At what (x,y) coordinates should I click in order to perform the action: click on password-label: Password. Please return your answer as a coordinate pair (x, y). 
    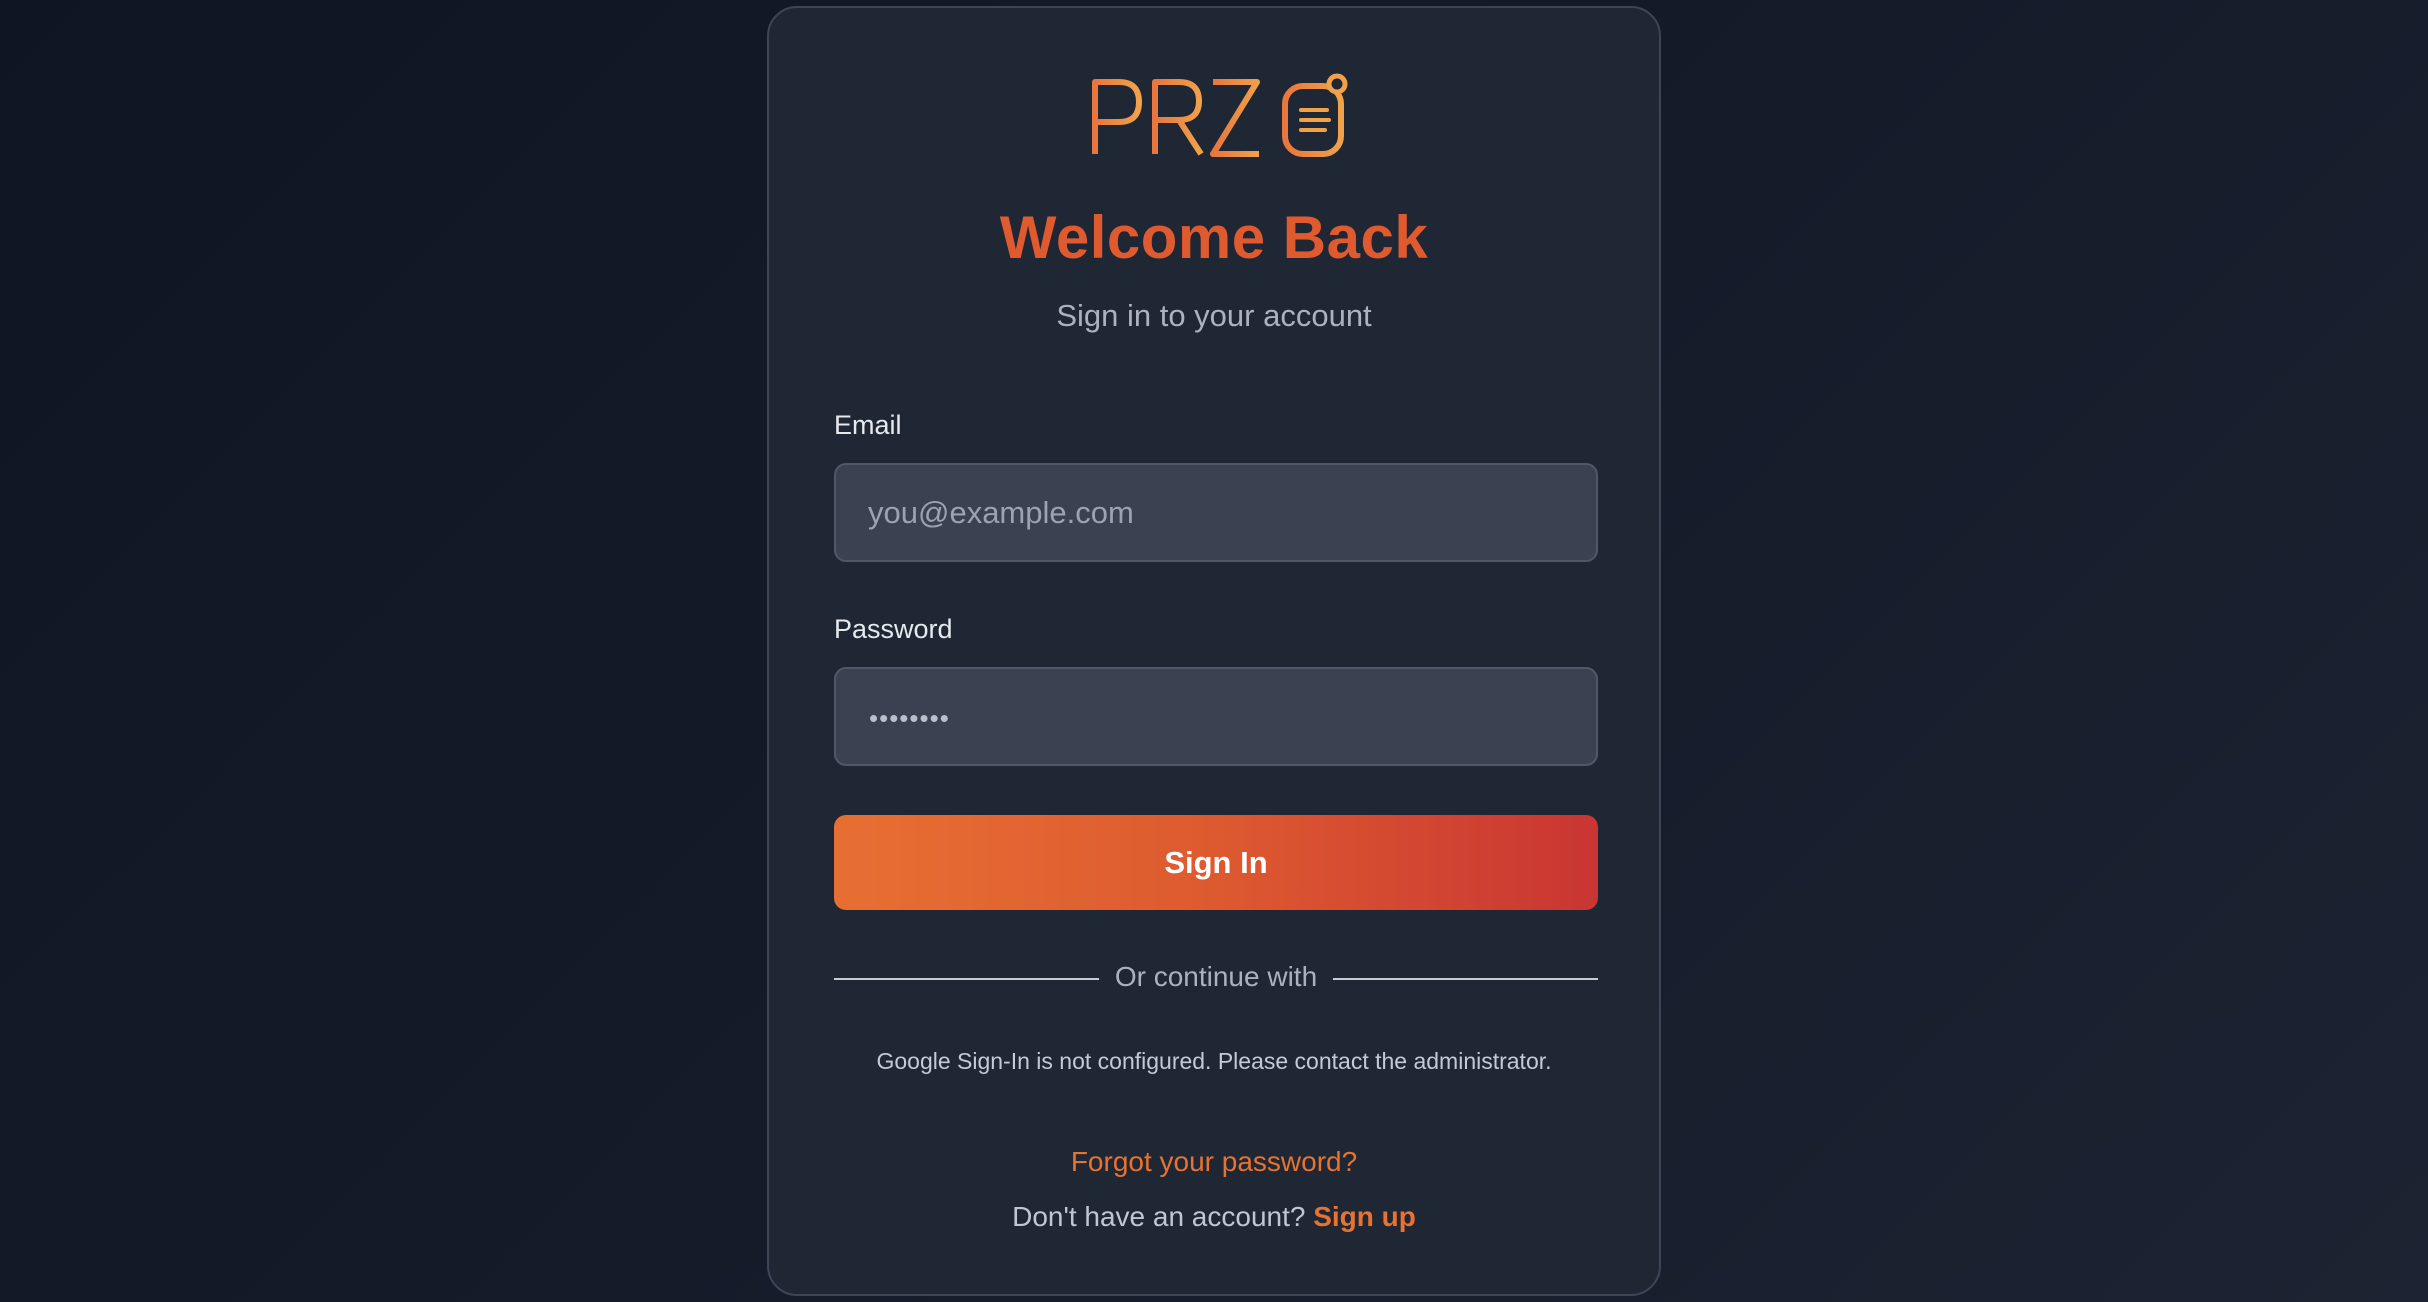
    Looking at the image, I should click on (893, 629).